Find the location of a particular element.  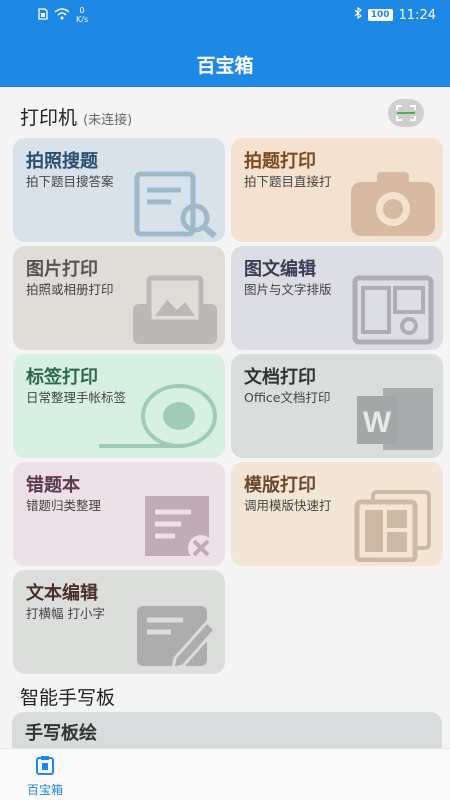

edit-doc-icon is located at coordinates (177, 638).